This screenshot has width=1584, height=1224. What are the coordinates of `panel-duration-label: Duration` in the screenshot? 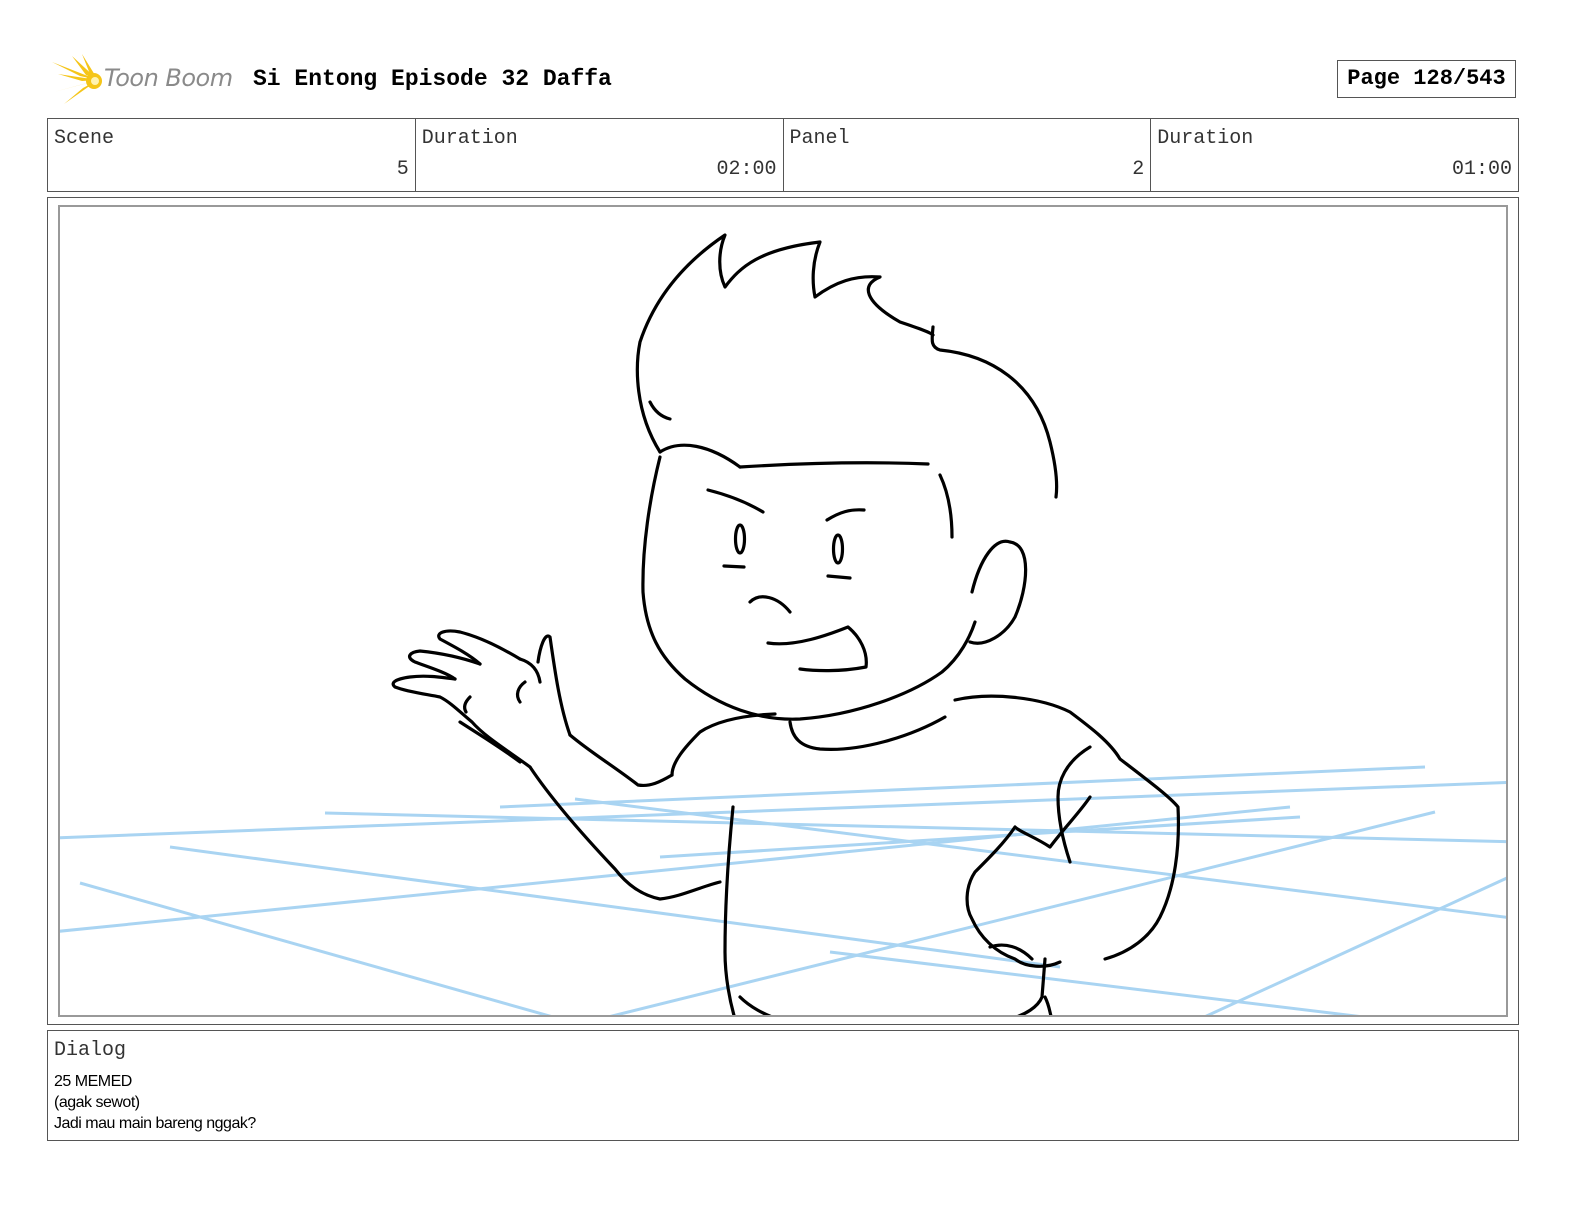 It's located at (1205, 138).